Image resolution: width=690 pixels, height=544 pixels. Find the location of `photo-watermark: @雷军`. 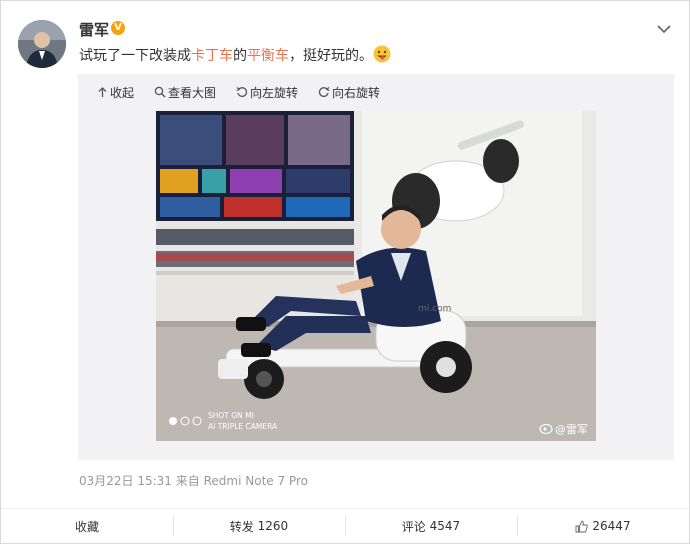

photo-watermark: @雷军 is located at coordinates (571, 429).